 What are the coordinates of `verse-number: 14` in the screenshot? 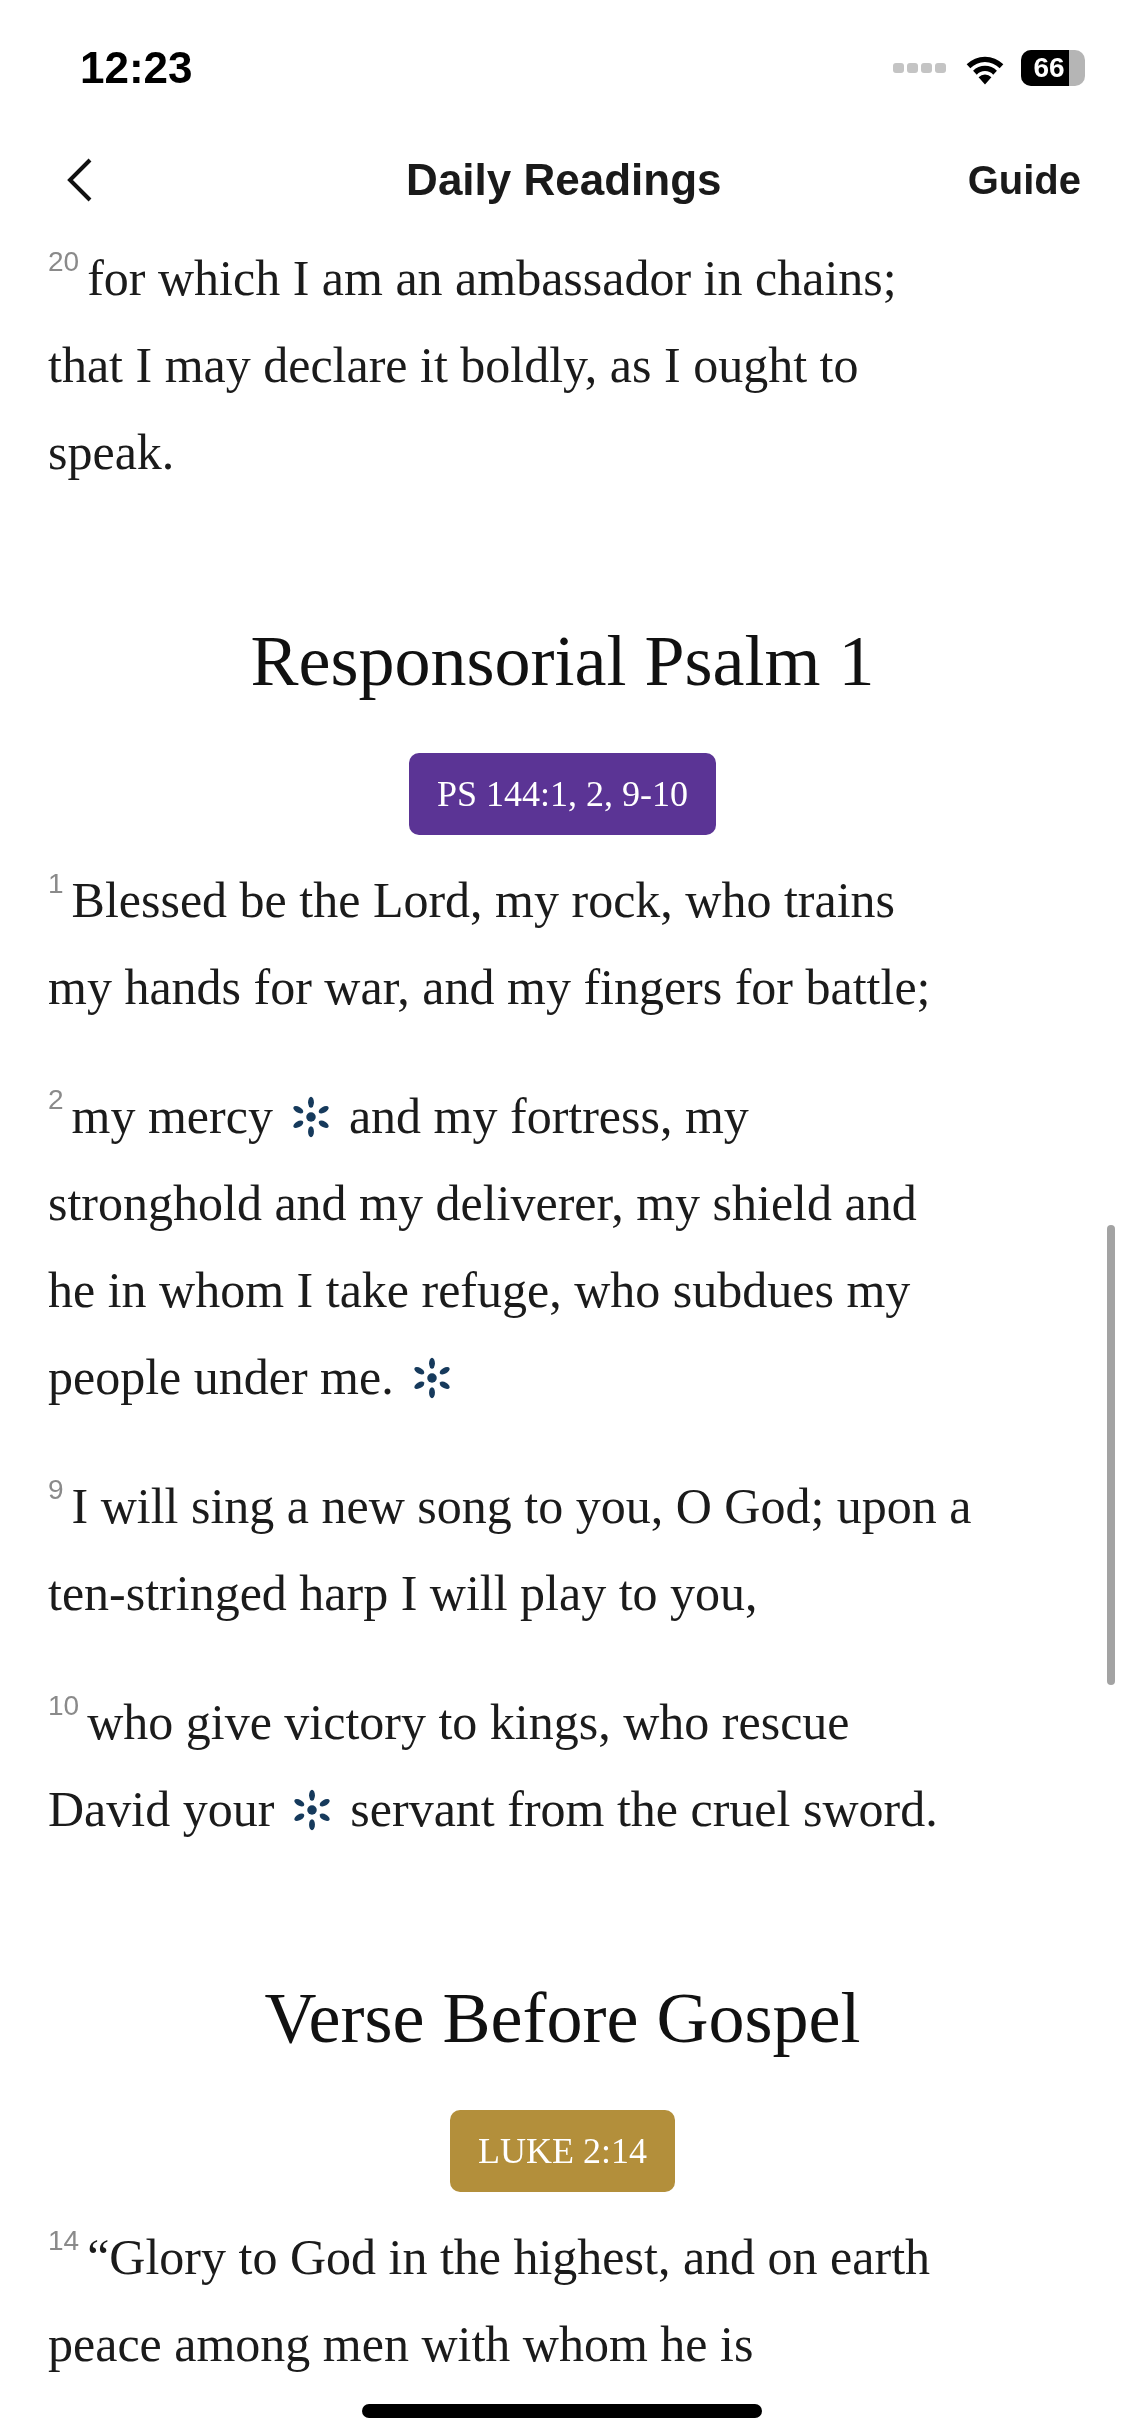 It's located at (64, 2241).